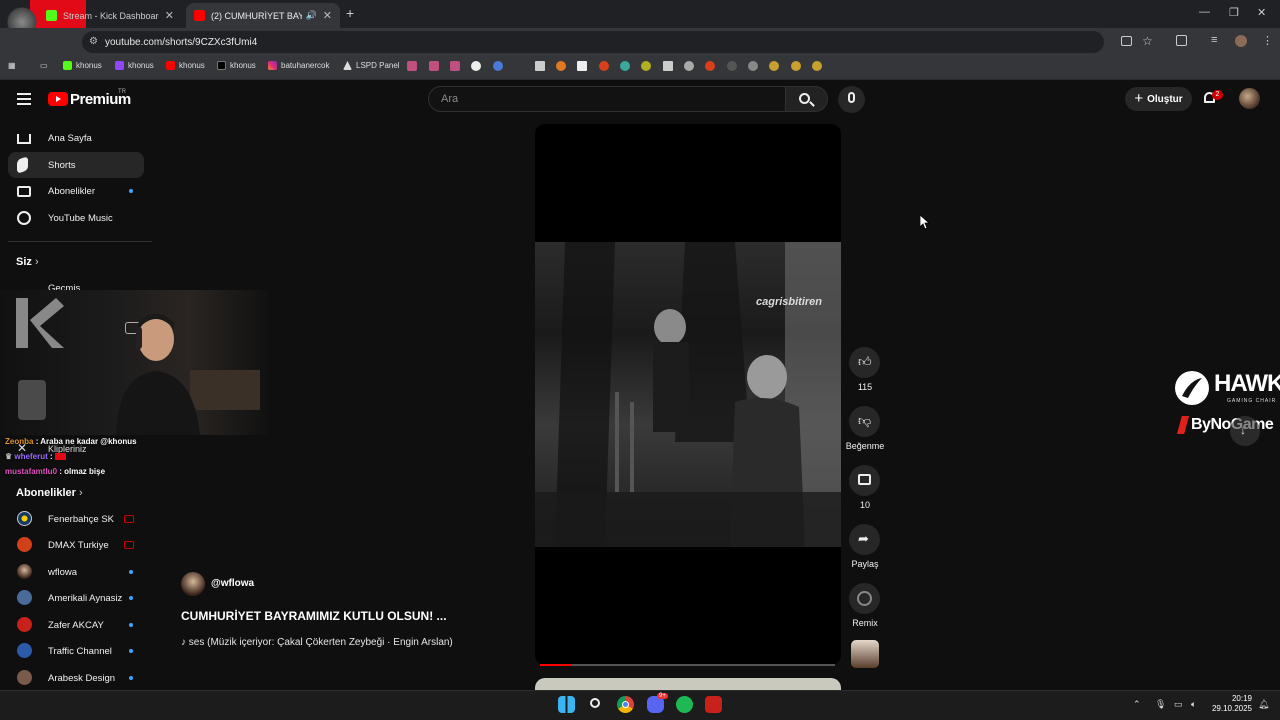 This screenshot has height=720, width=1280. Describe the element at coordinates (864, 362) in the screenshot. I see `like-button: 👍︎` at that location.